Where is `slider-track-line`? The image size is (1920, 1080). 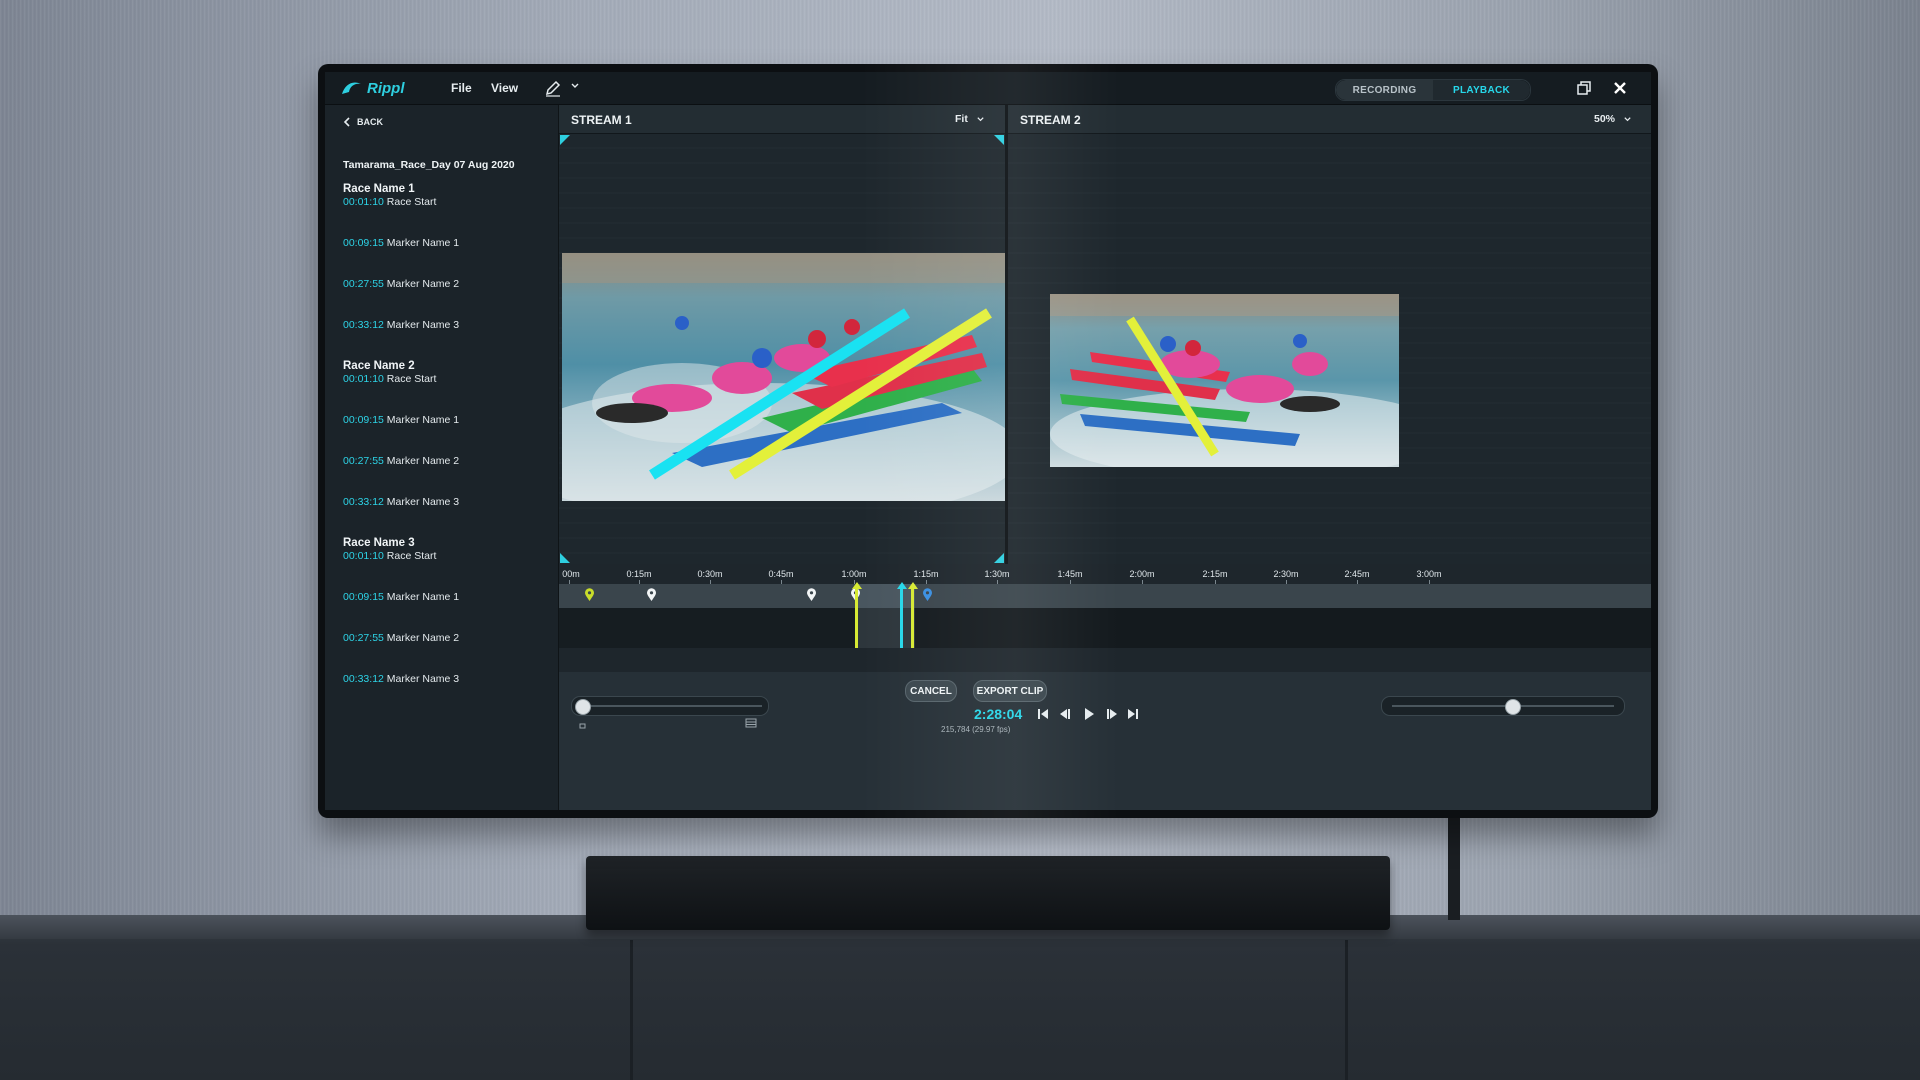 slider-track-line is located at coordinates (1503, 706).